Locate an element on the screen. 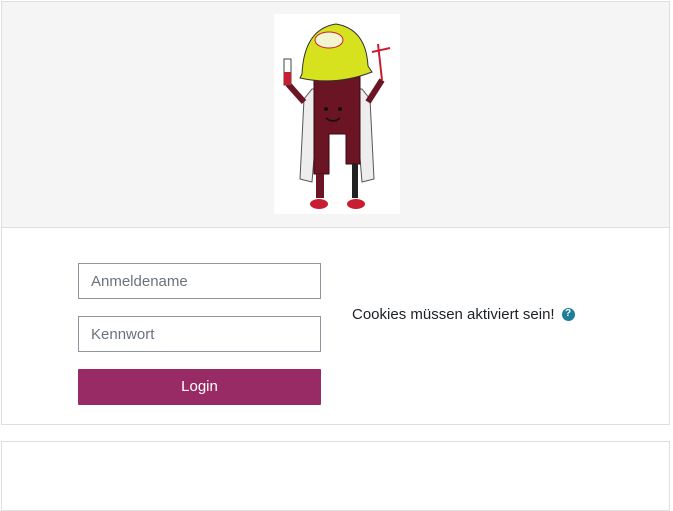 Image resolution: width=673 pixels, height=511 pixels. question-circle-icon: ? is located at coordinates (568, 314).